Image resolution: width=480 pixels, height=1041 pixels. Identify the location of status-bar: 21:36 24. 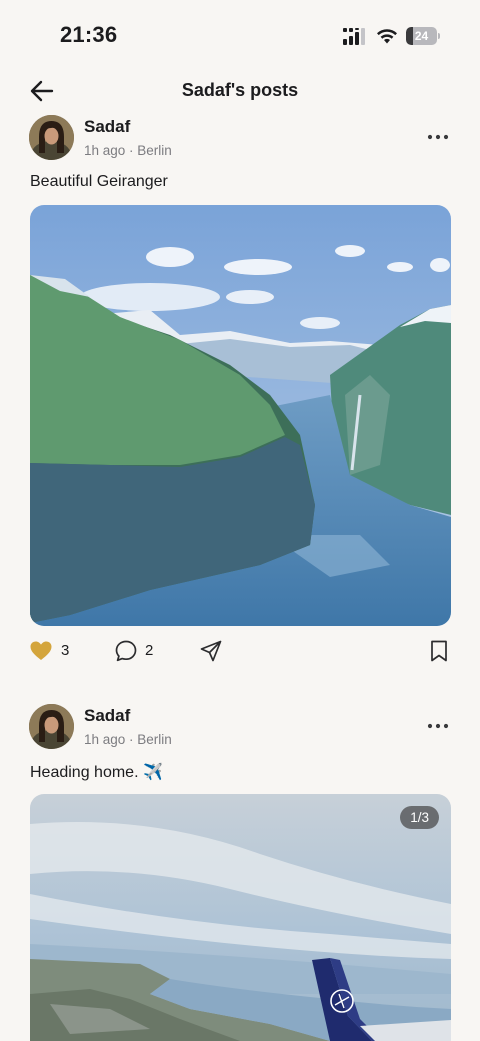
(240, 33).